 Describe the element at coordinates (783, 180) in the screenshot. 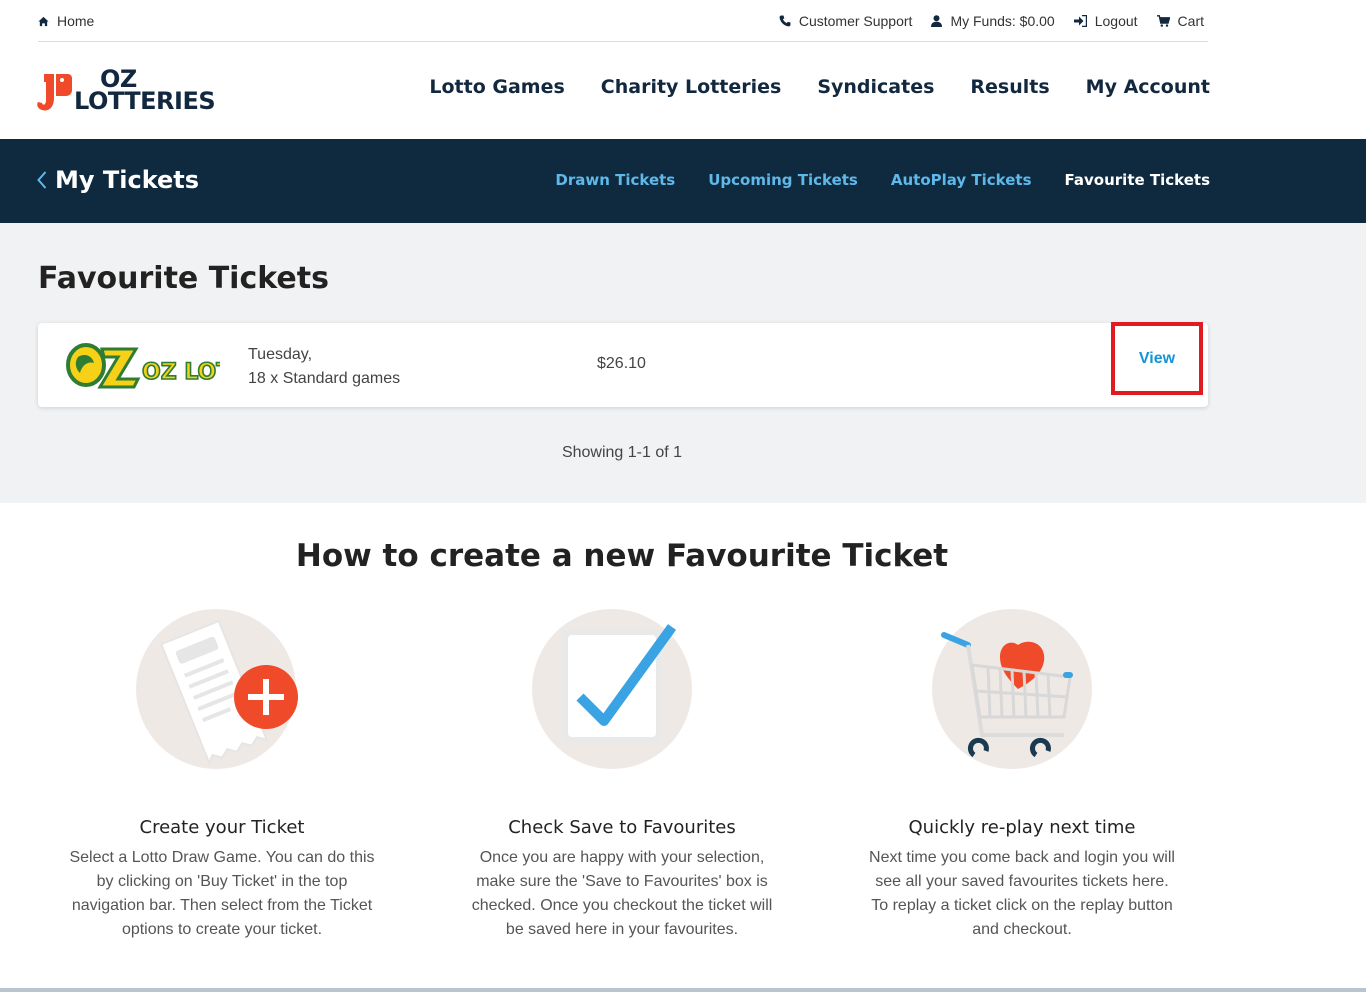

I see `tab-upcoming-tickets: Upcoming Tickets` at that location.